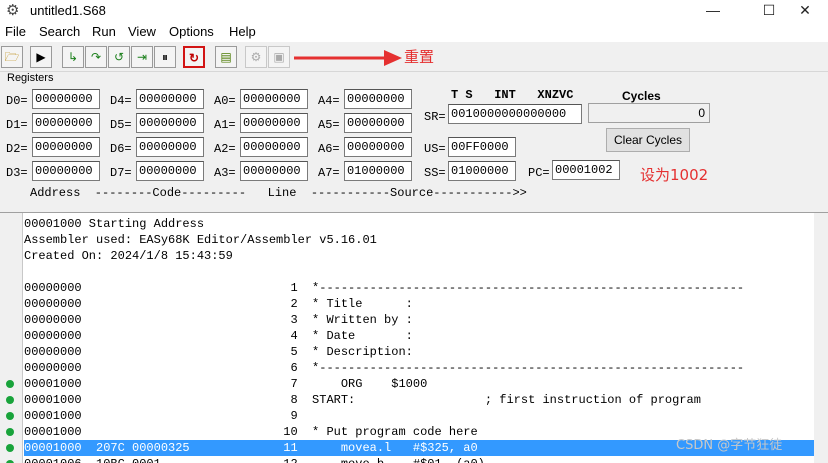 This screenshot has height=463, width=828. What do you see at coordinates (11, 338) in the screenshot?
I see `breakpoint-gutter` at bounding box center [11, 338].